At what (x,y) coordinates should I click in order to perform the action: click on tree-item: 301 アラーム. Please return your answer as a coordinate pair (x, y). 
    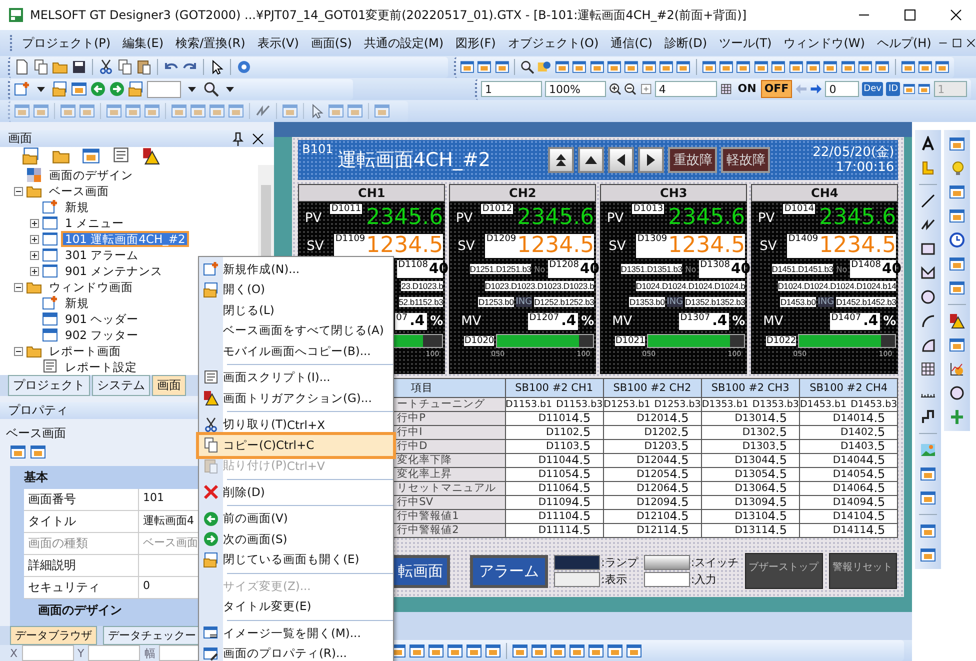
    Looking at the image, I should click on (102, 255).